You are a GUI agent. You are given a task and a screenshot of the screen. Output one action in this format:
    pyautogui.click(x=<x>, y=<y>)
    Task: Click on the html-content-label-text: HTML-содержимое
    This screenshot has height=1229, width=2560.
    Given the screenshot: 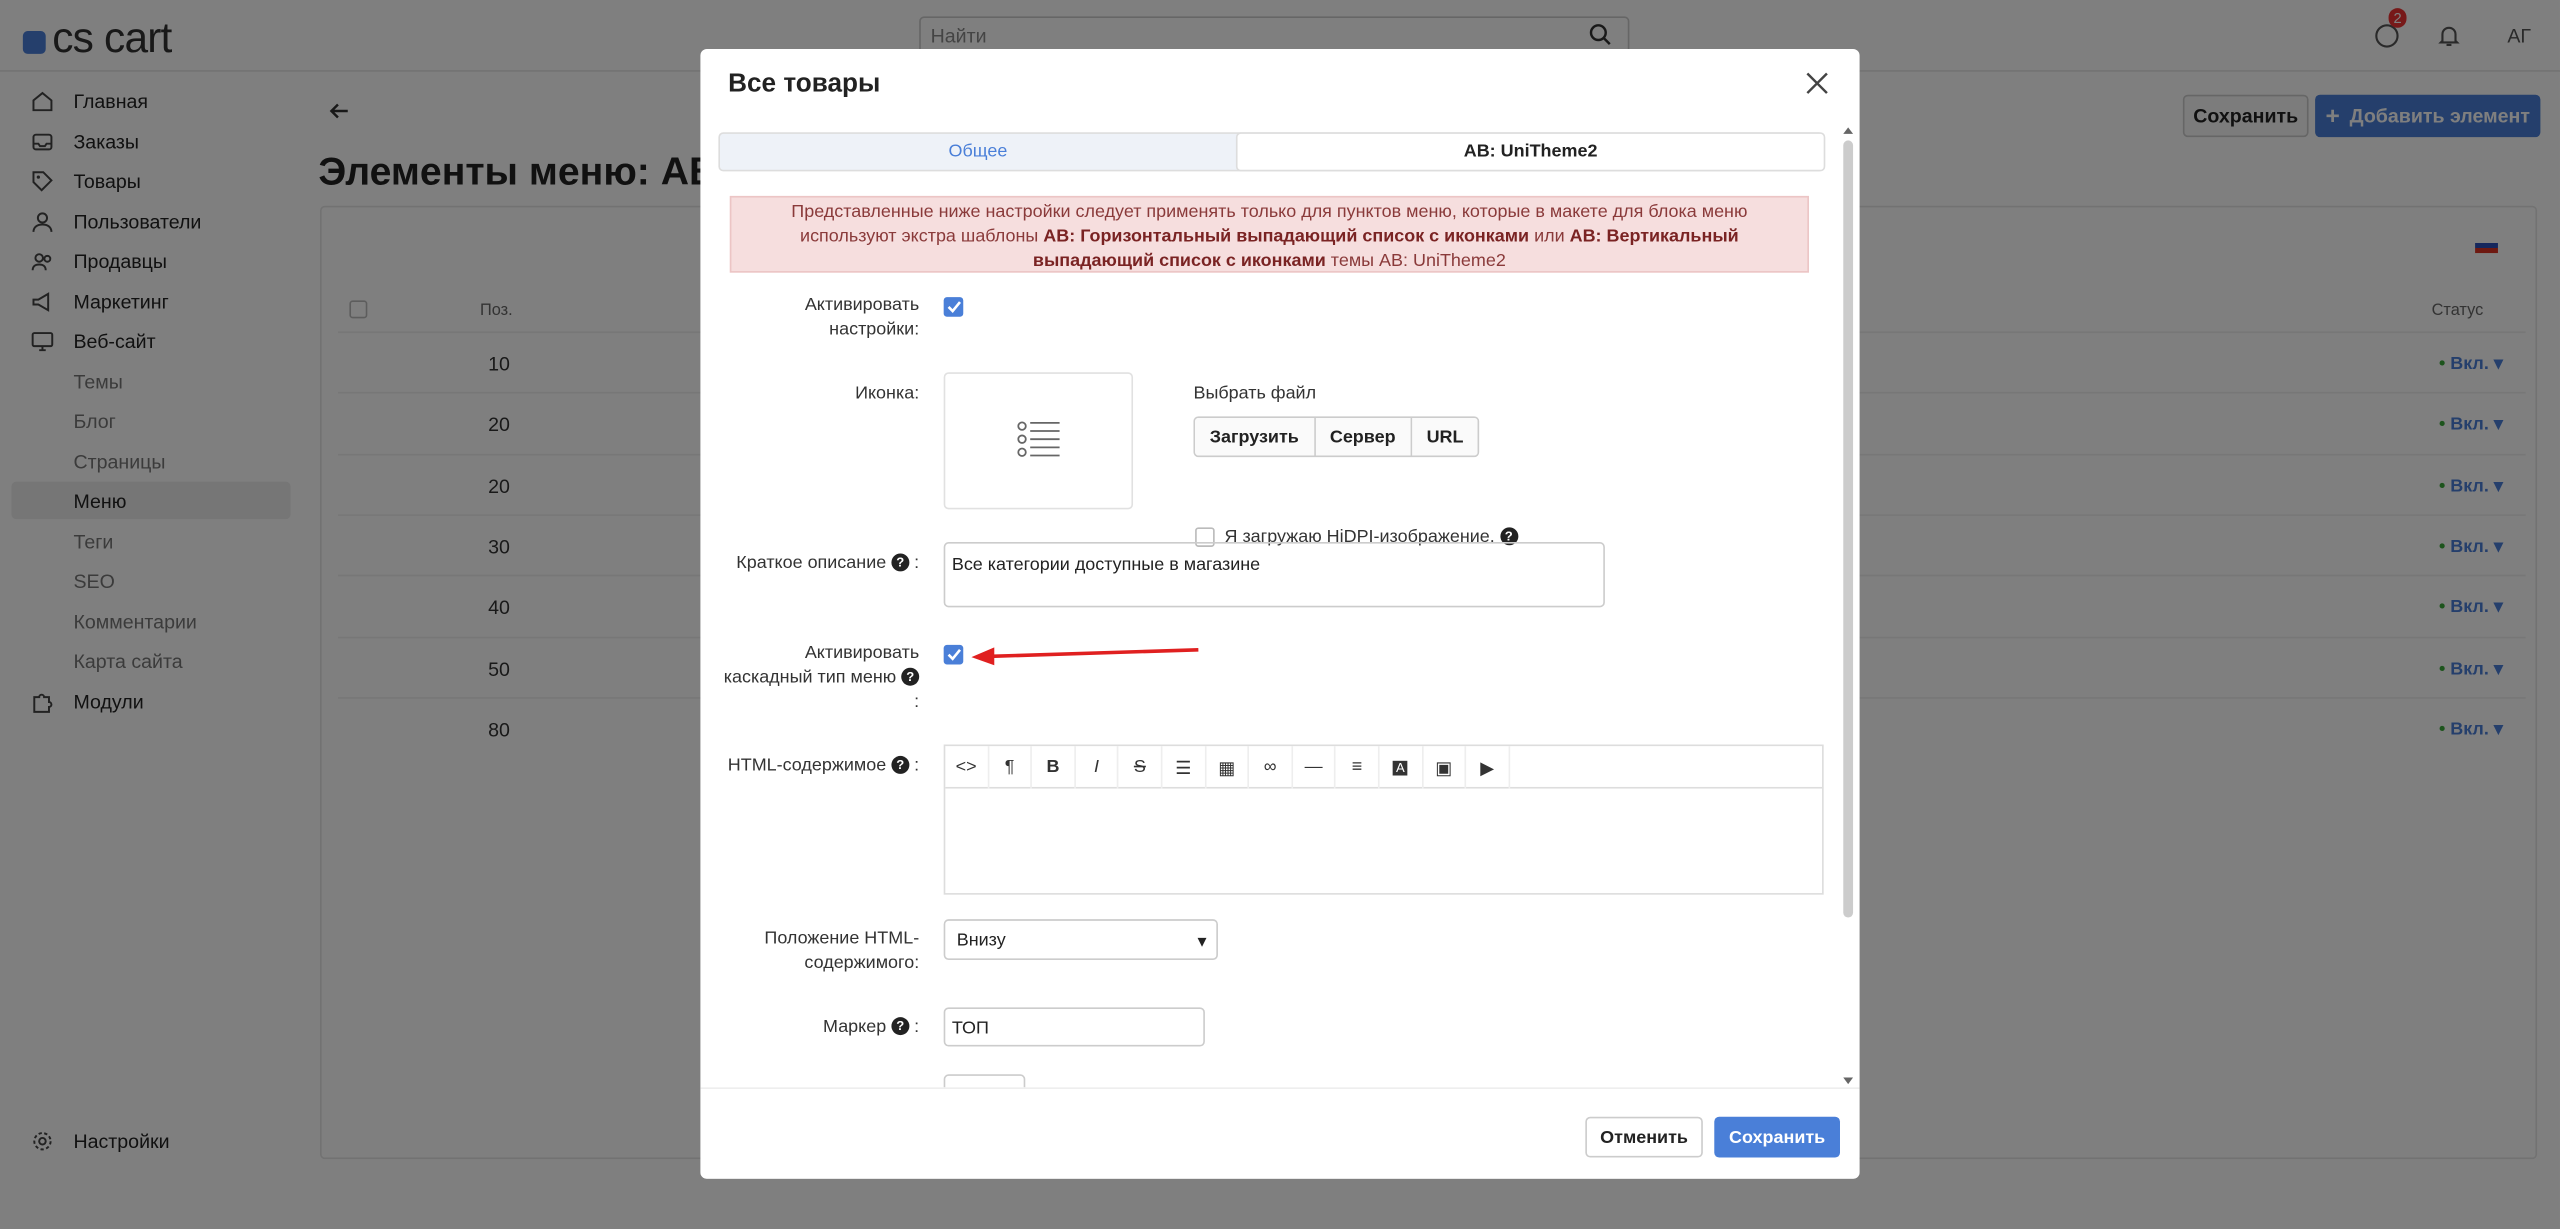 What is the action you would take?
    pyautogui.click(x=807, y=765)
    